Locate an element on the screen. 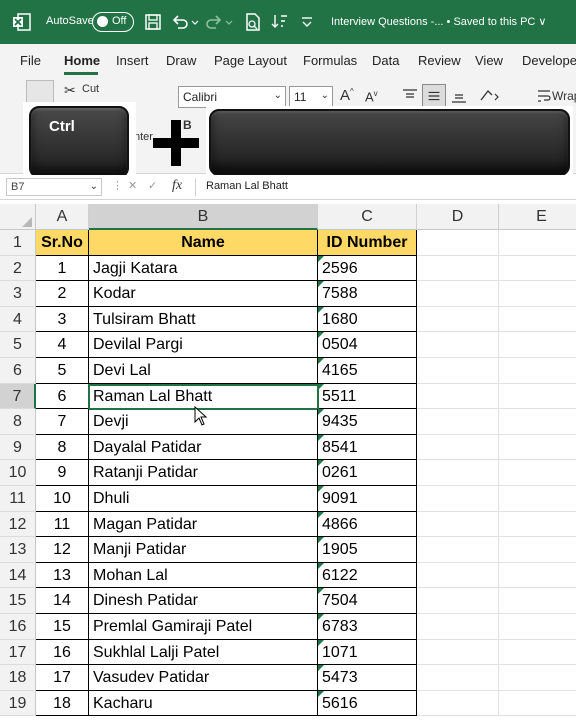 This screenshot has height=720, width=576. align-bottom-icon is located at coordinates (459, 96).